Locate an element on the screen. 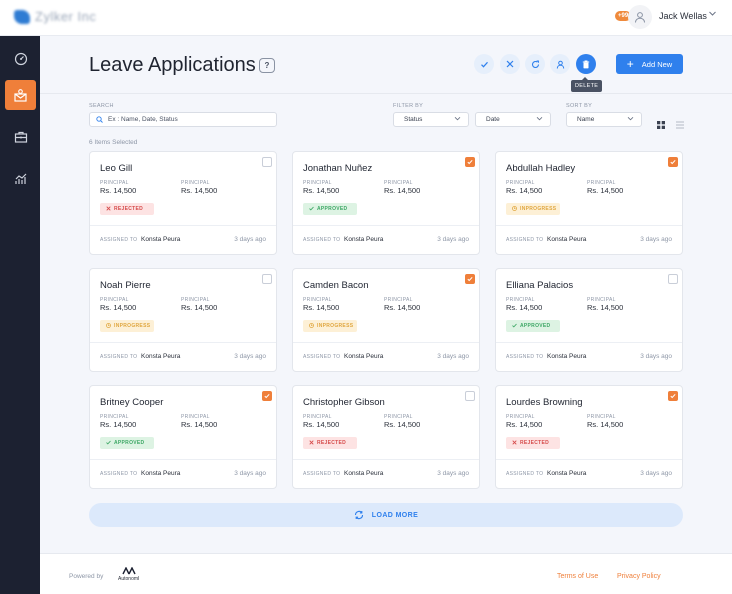  powered-by-label: Powered by is located at coordinates (86, 576).